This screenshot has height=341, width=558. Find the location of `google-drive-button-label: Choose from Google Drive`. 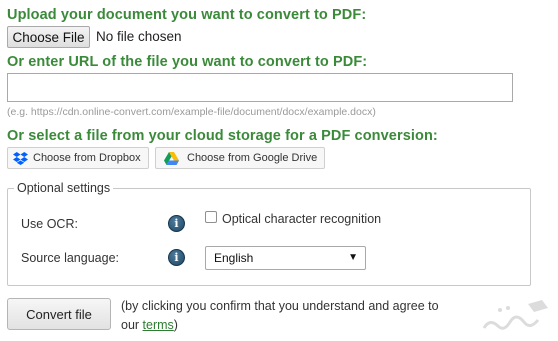

google-drive-button-label: Choose from Google Drive is located at coordinates (252, 158).